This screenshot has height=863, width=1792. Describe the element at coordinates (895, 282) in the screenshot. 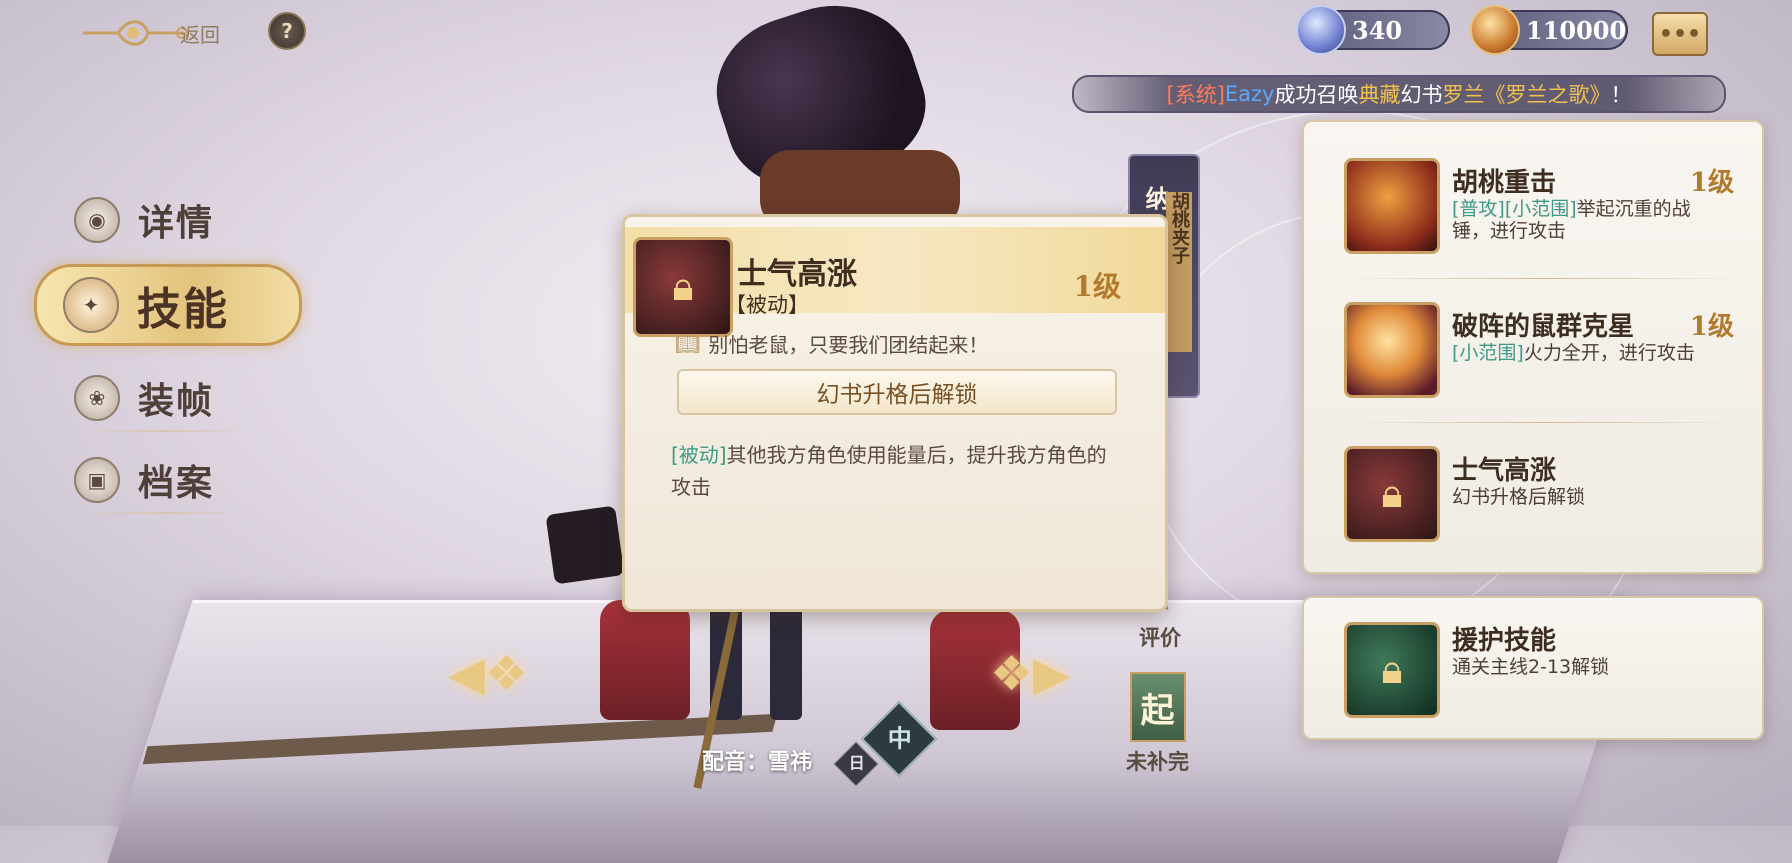

I see `popup-header: 🔒︎ 士气高涨 【被动】 1级` at that location.